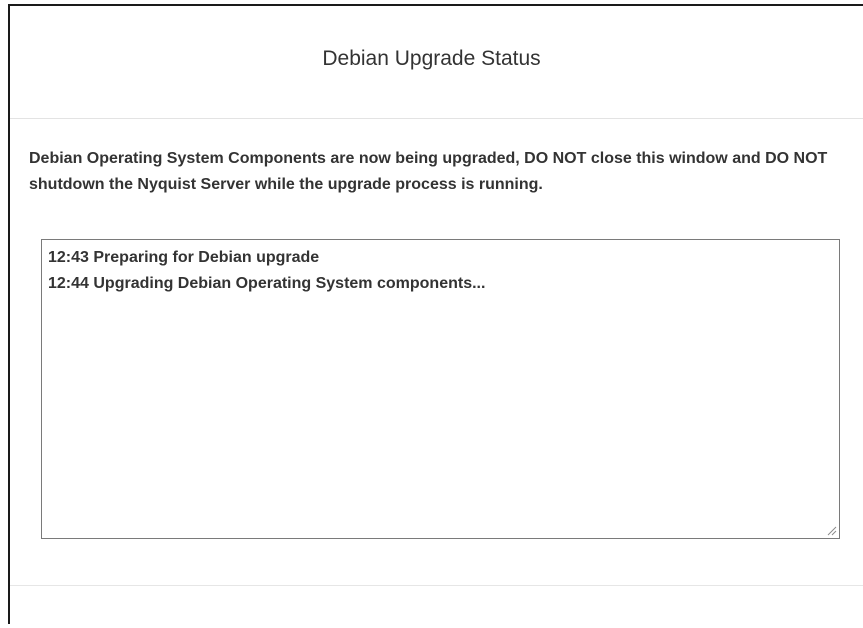 This screenshot has width=863, height=628. I want to click on dialog-title: Debian Upgrade Status, so click(431, 58).